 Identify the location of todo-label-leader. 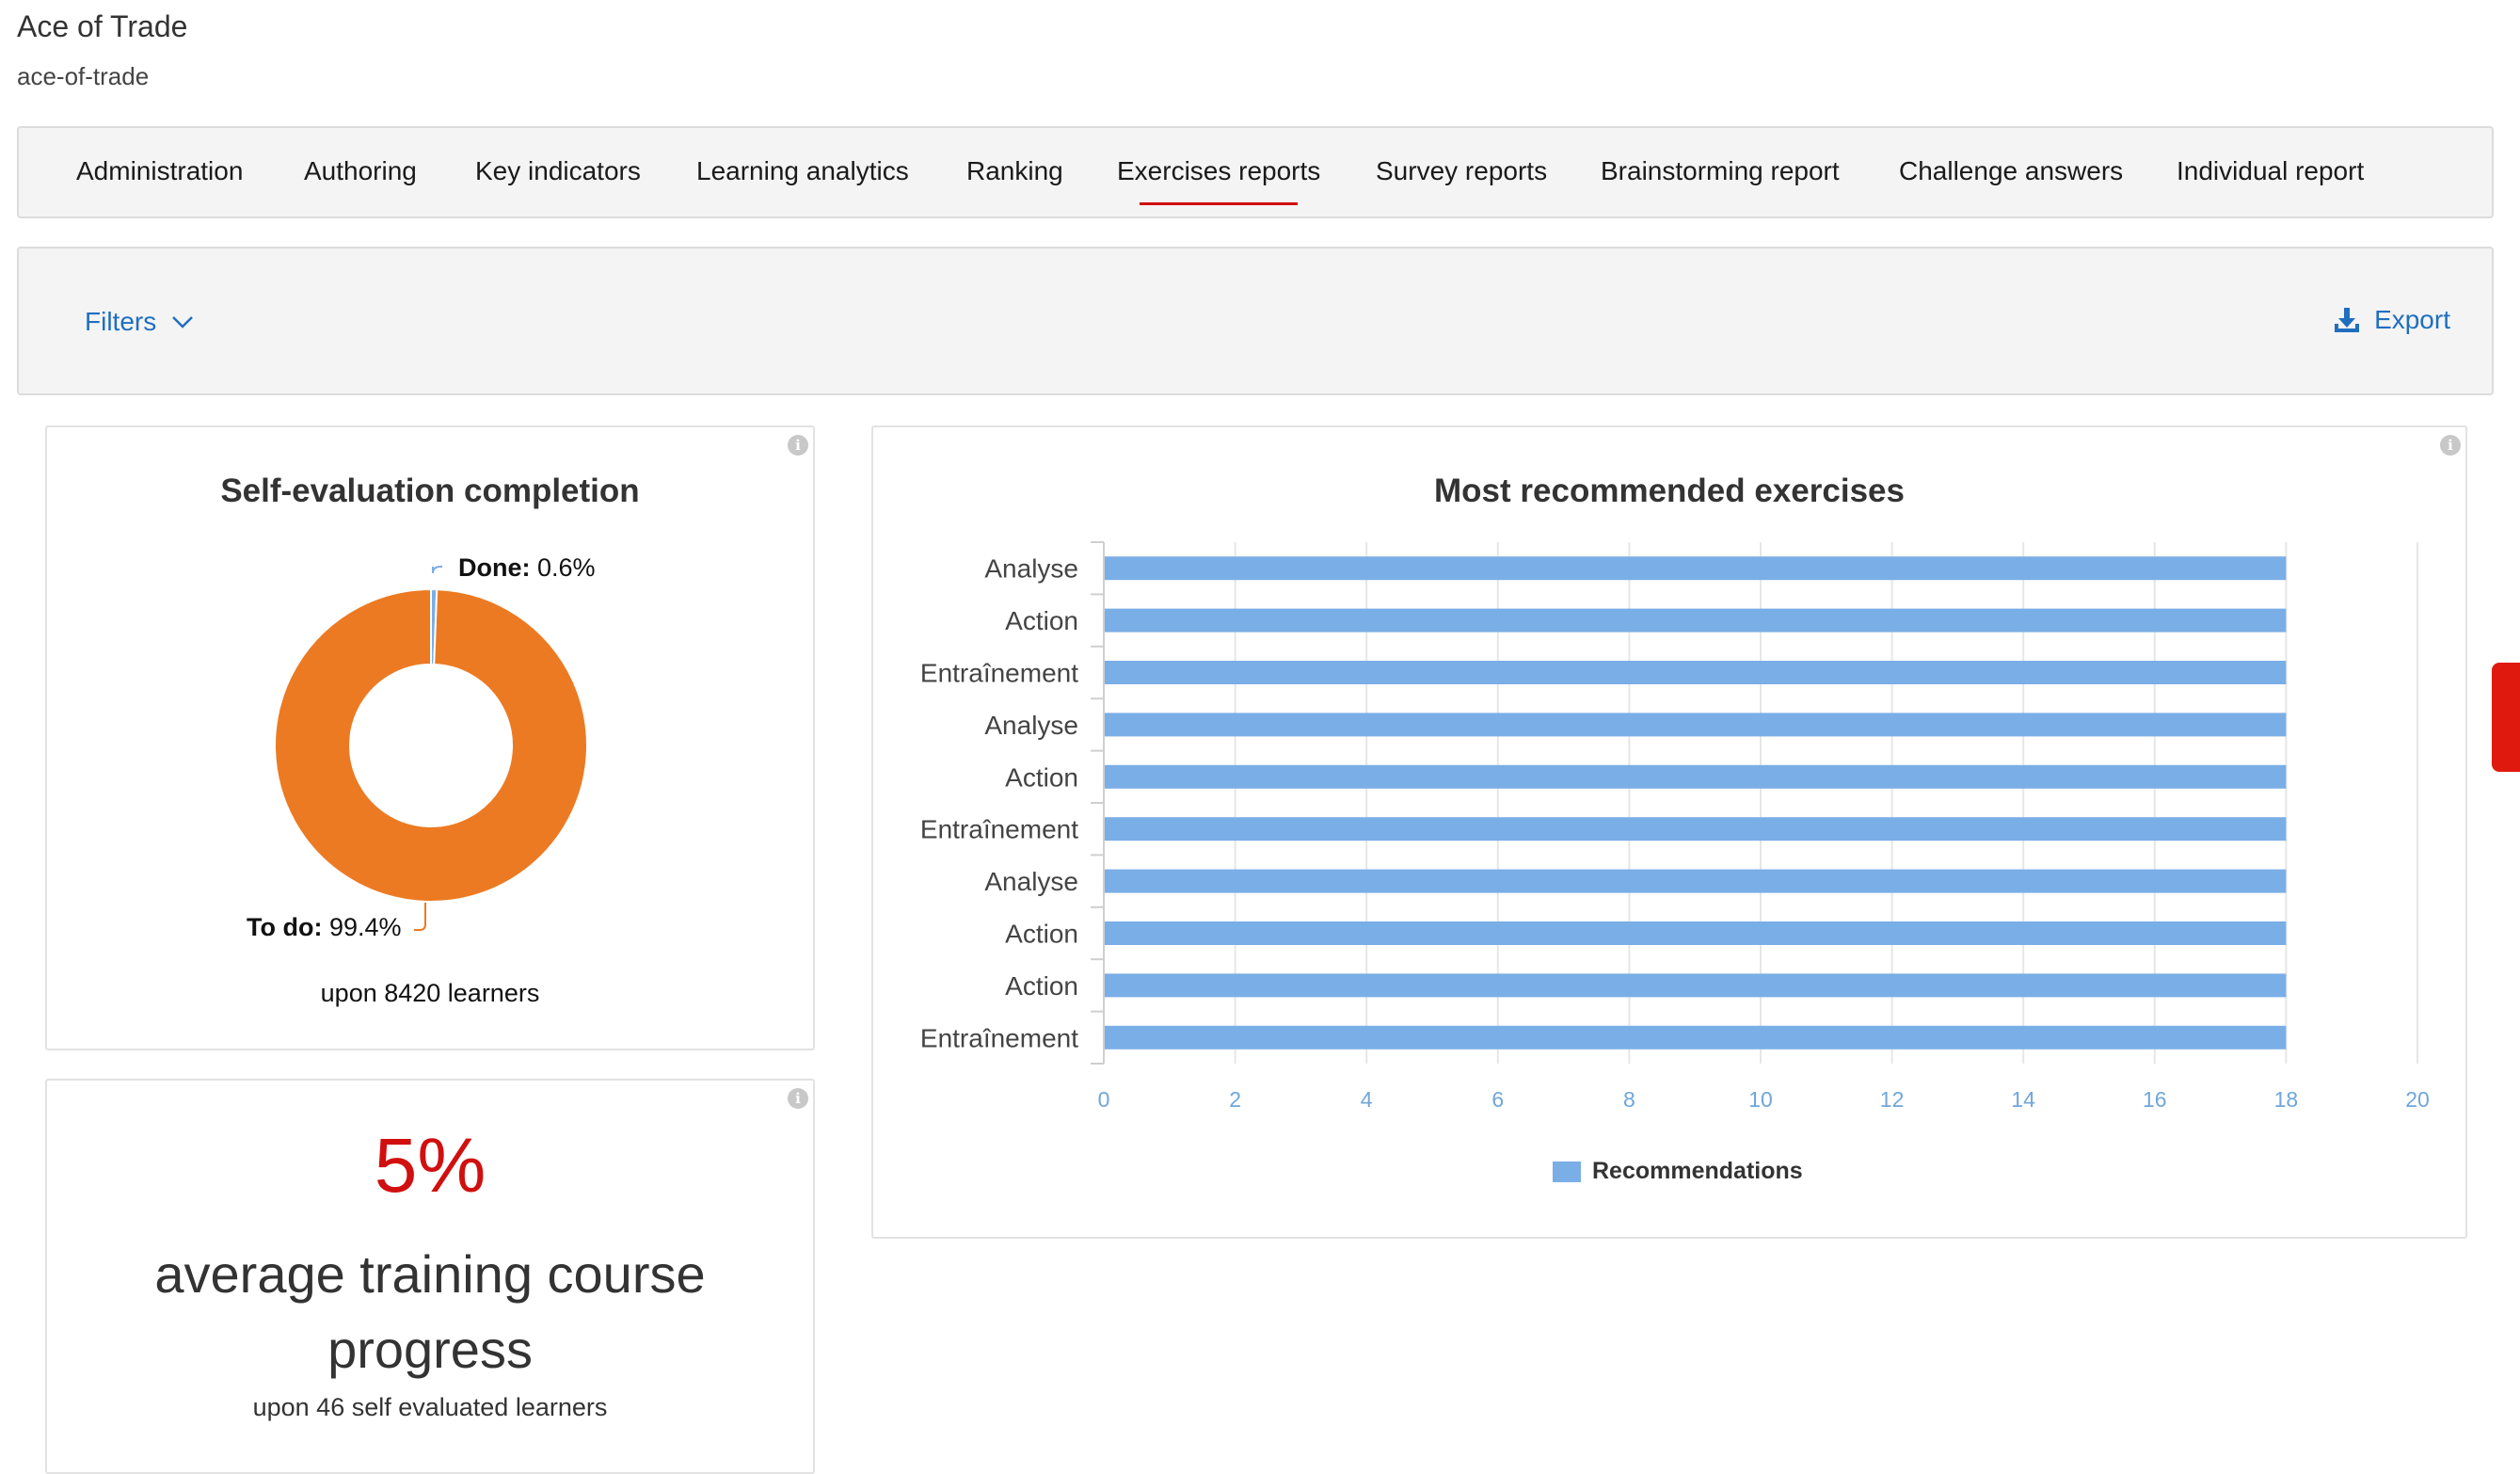
(420, 917).